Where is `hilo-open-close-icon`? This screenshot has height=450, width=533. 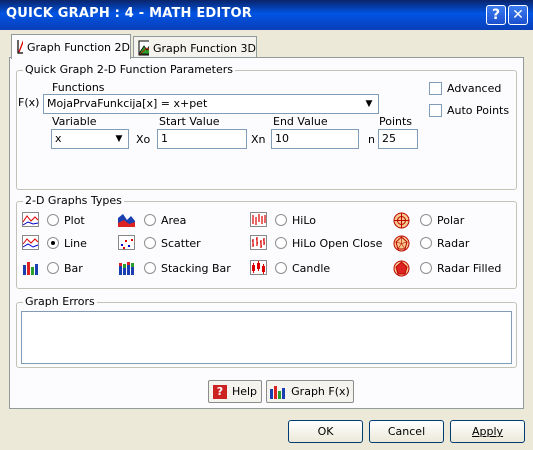
hilo-open-close-icon is located at coordinates (258, 242).